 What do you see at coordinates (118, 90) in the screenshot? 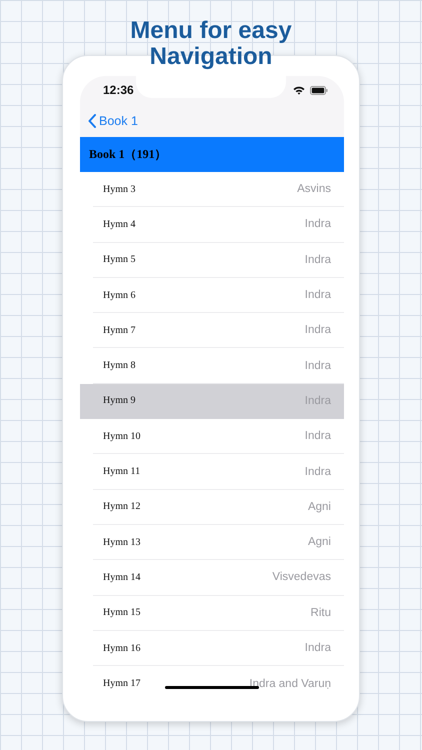
I see `status-time: 12:36` at bounding box center [118, 90].